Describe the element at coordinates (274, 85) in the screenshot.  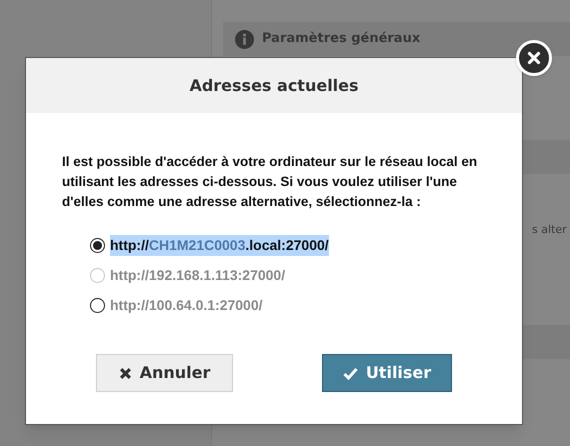
I see `dialog-title: Adresses actuelles` at that location.